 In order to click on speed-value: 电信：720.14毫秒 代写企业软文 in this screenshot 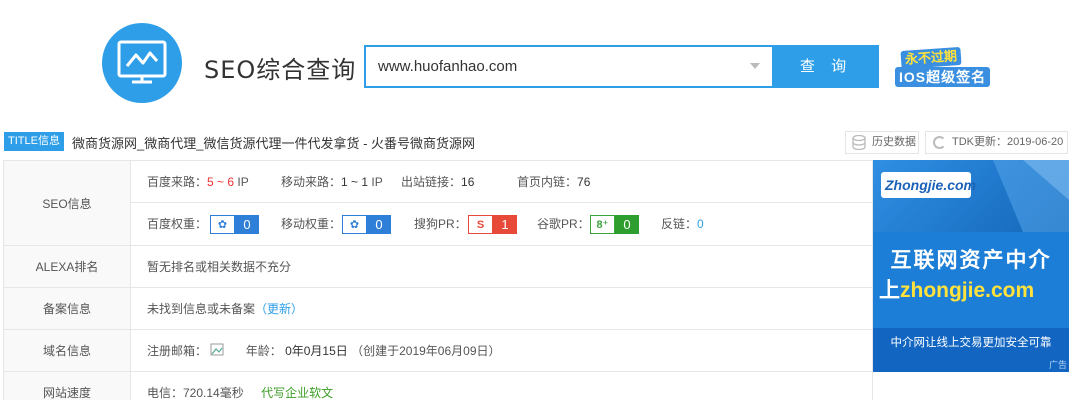, I will do `click(240, 386)`.